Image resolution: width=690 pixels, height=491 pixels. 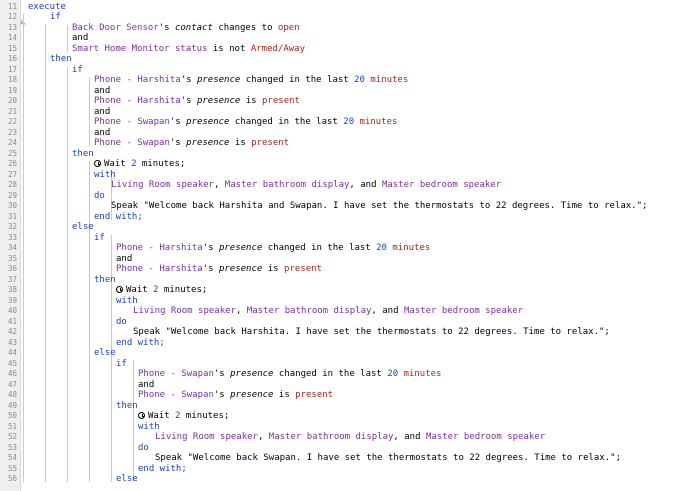 I want to click on code-line: 11 execute, so click(x=345, y=7).